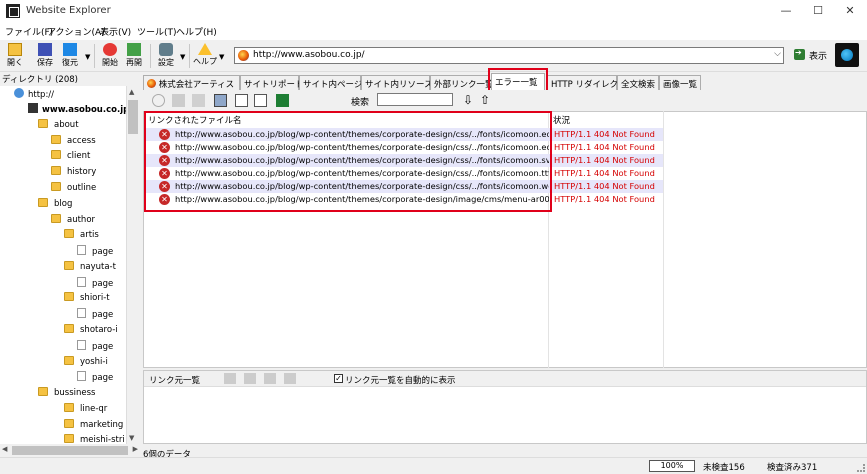 This screenshot has width=867, height=474. I want to click on tree-horizontal-scrollbar: ◀ ▶, so click(70, 450).